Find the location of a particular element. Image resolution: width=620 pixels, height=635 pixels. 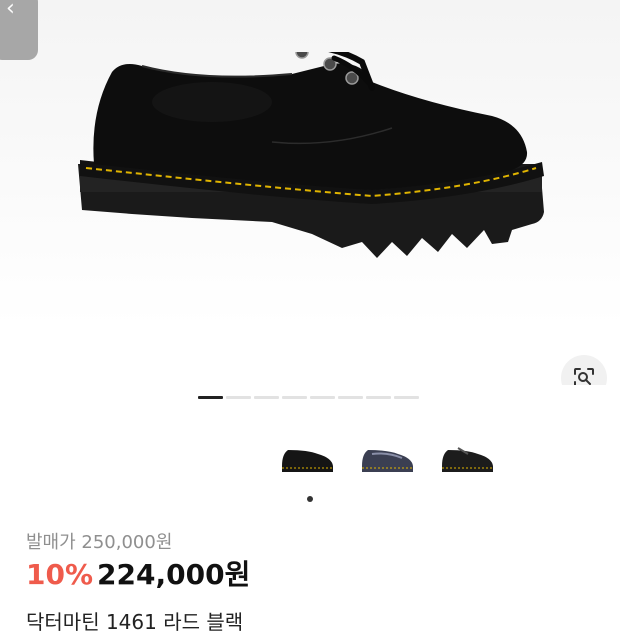

lens-search-button is located at coordinates (584, 370).